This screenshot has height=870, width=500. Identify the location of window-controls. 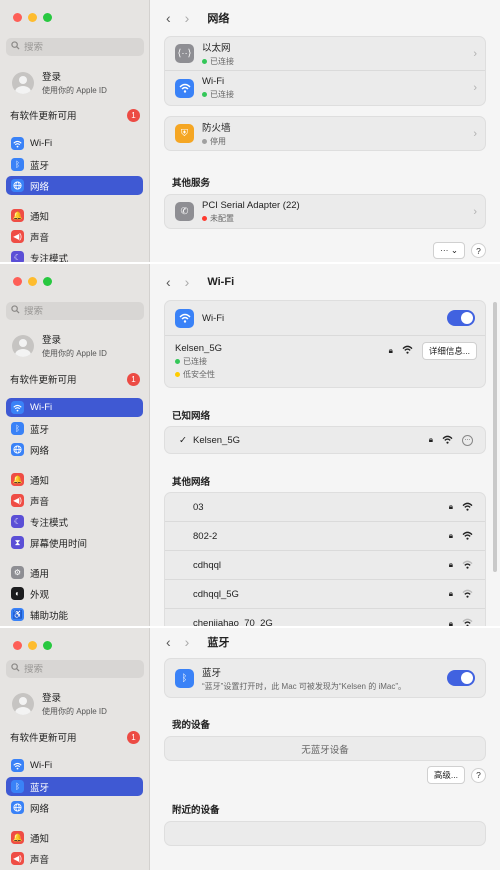
(32, 17).